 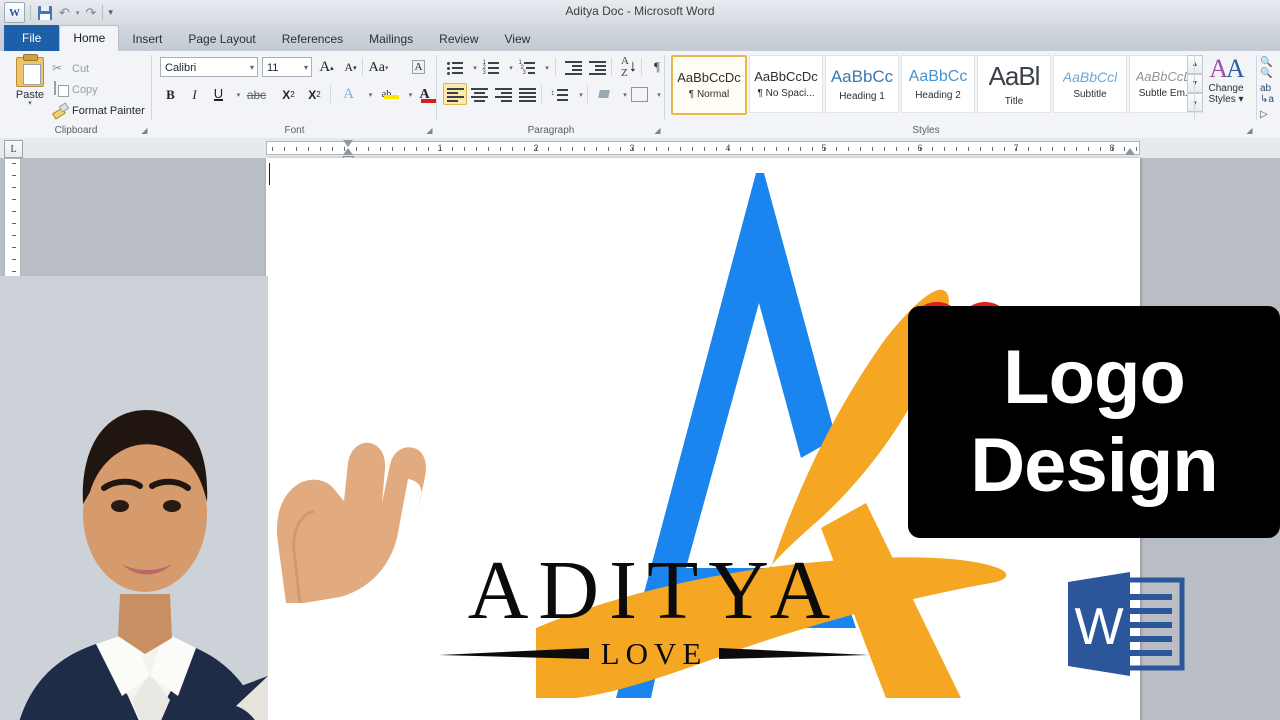 What do you see at coordinates (350, 67) in the screenshot?
I see `shrink-font-button: A ▾` at bounding box center [350, 67].